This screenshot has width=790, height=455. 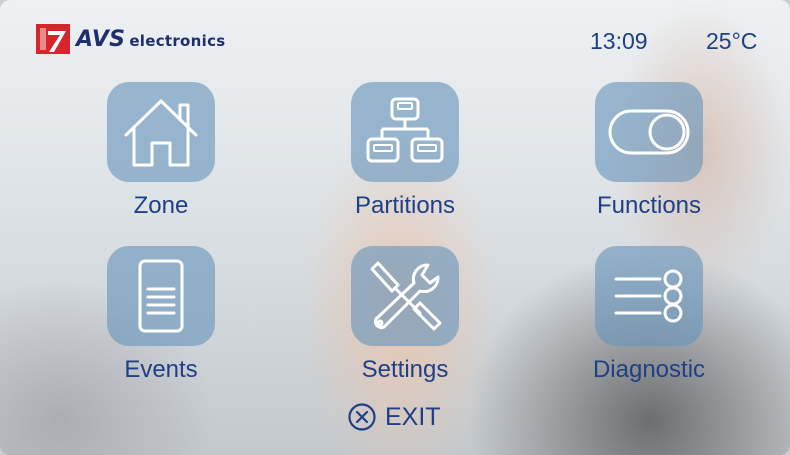 I want to click on events-icon-box, so click(x=161, y=296).